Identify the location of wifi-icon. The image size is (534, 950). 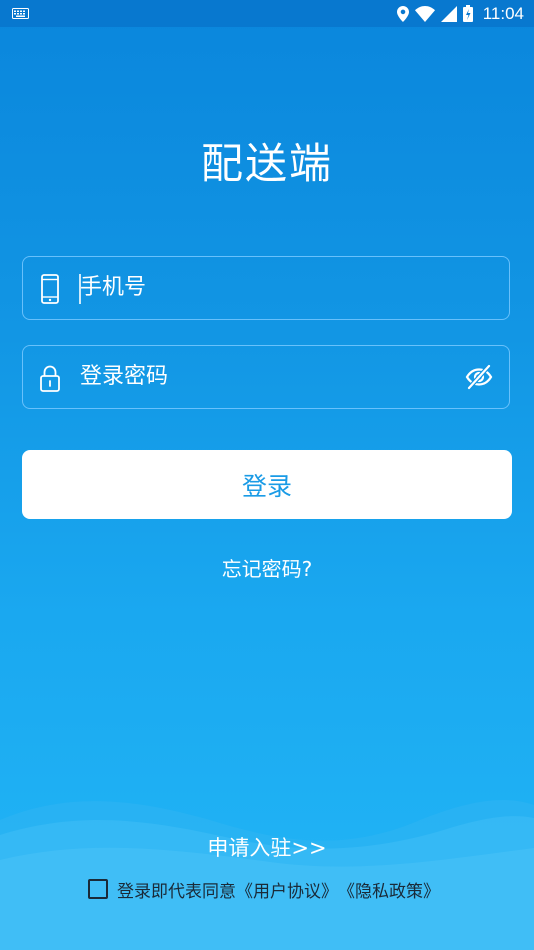
(424, 13).